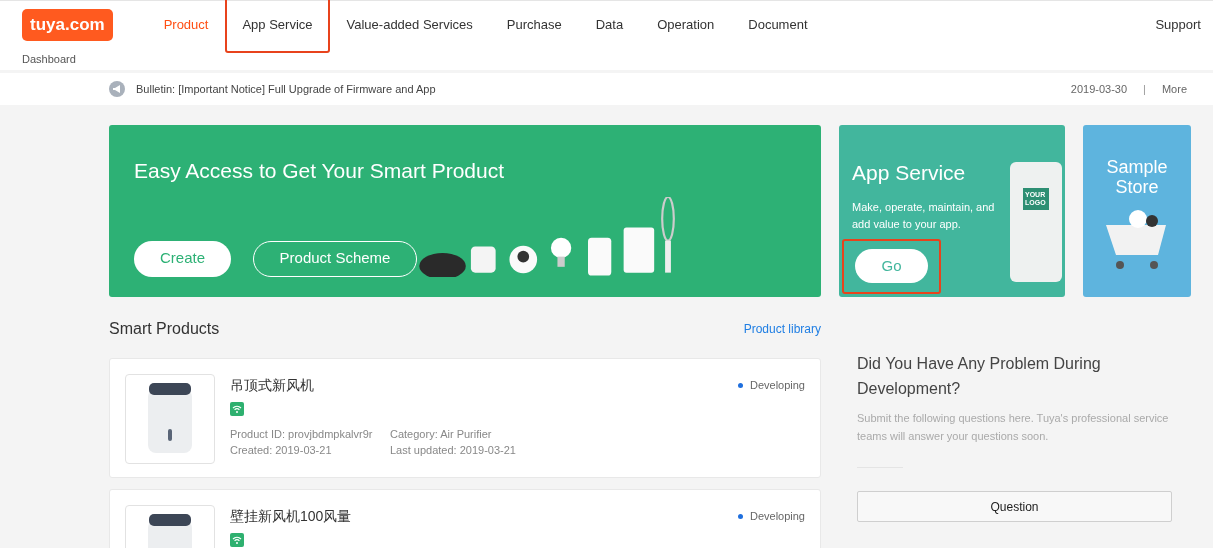  What do you see at coordinates (164, 329) in the screenshot?
I see `section-title: Smart Products` at bounding box center [164, 329].